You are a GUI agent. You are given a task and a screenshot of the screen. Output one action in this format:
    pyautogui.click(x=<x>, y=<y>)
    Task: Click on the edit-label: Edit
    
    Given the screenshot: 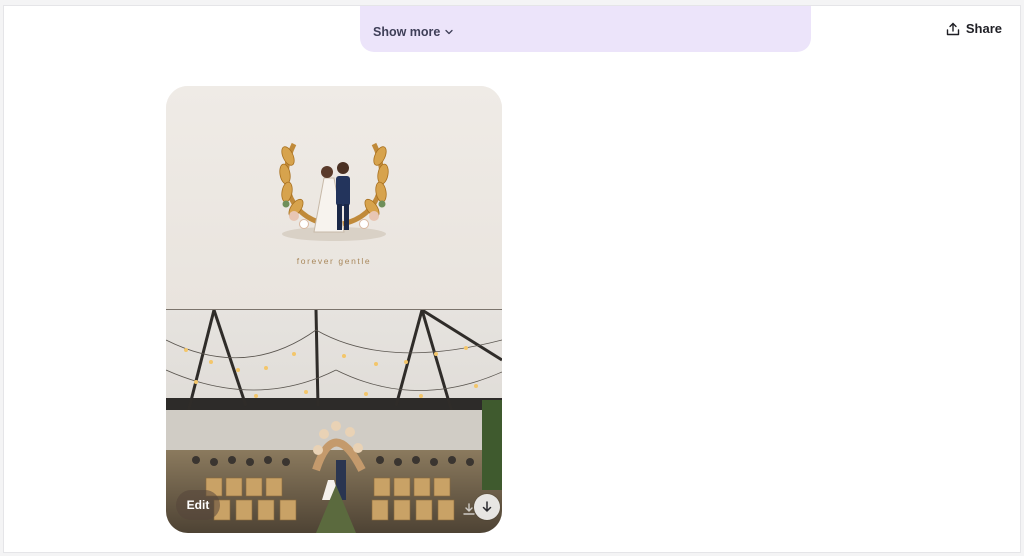 What is the action you would take?
    pyautogui.click(x=198, y=505)
    